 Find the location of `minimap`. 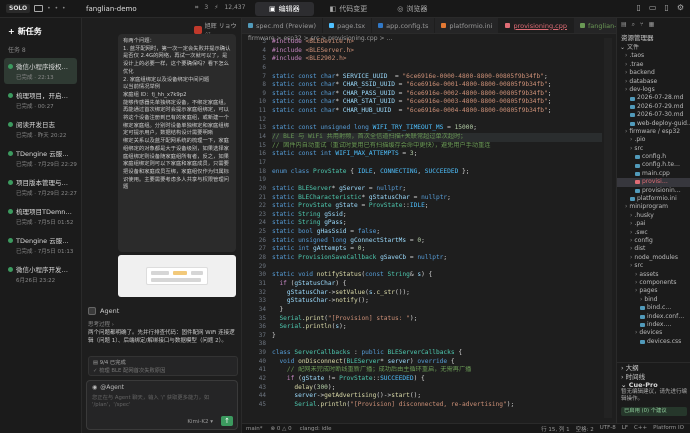

minimap is located at coordinates (608, 228).